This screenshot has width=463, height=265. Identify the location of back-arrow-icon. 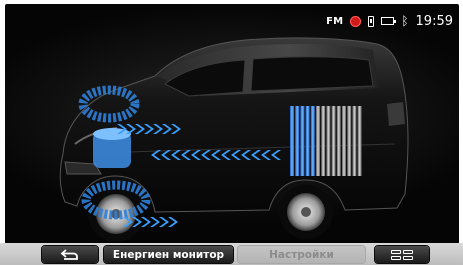
(69, 254).